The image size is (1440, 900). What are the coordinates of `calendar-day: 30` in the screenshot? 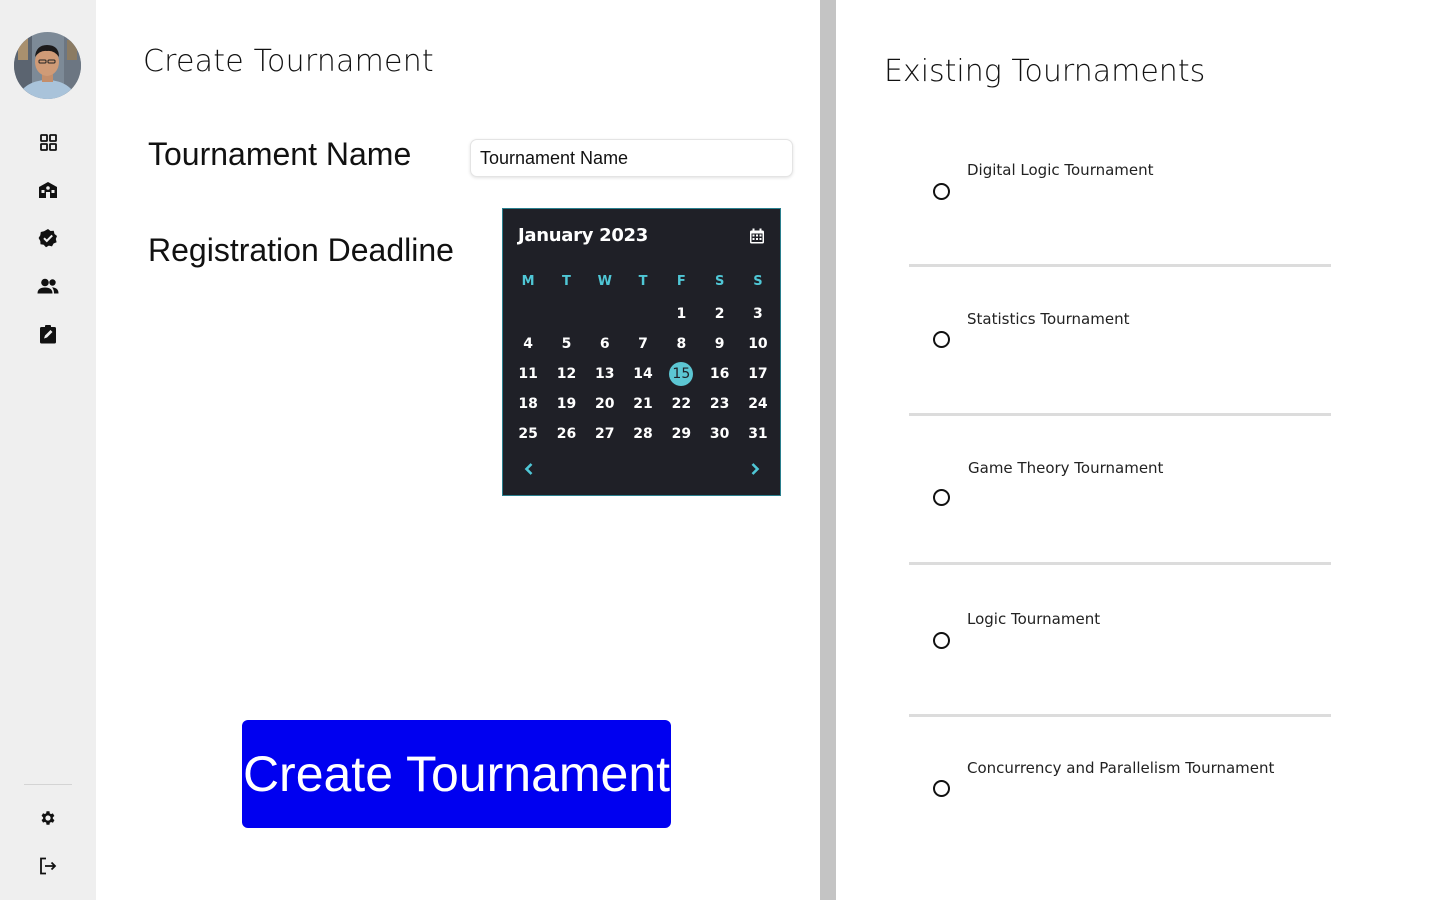 It's located at (719, 434).